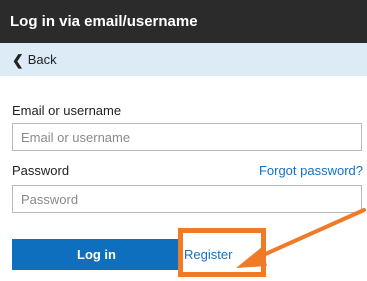 Image resolution: width=367 pixels, height=281 pixels. Describe the element at coordinates (208, 254) in the screenshot. I see `register-link: Register` at that location.